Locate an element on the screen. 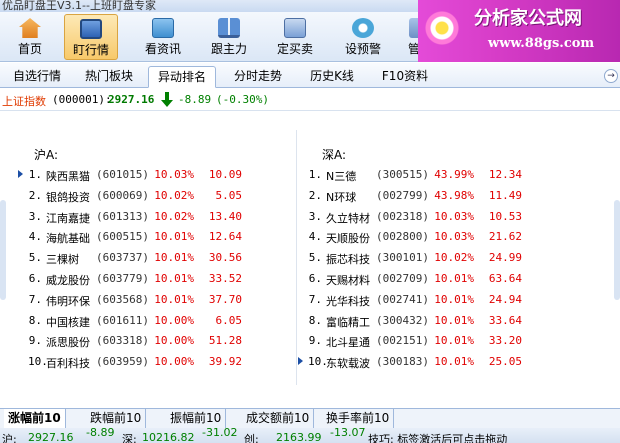  toolbar-follow-button: 跟主力 is located at coordinates (229, 37).